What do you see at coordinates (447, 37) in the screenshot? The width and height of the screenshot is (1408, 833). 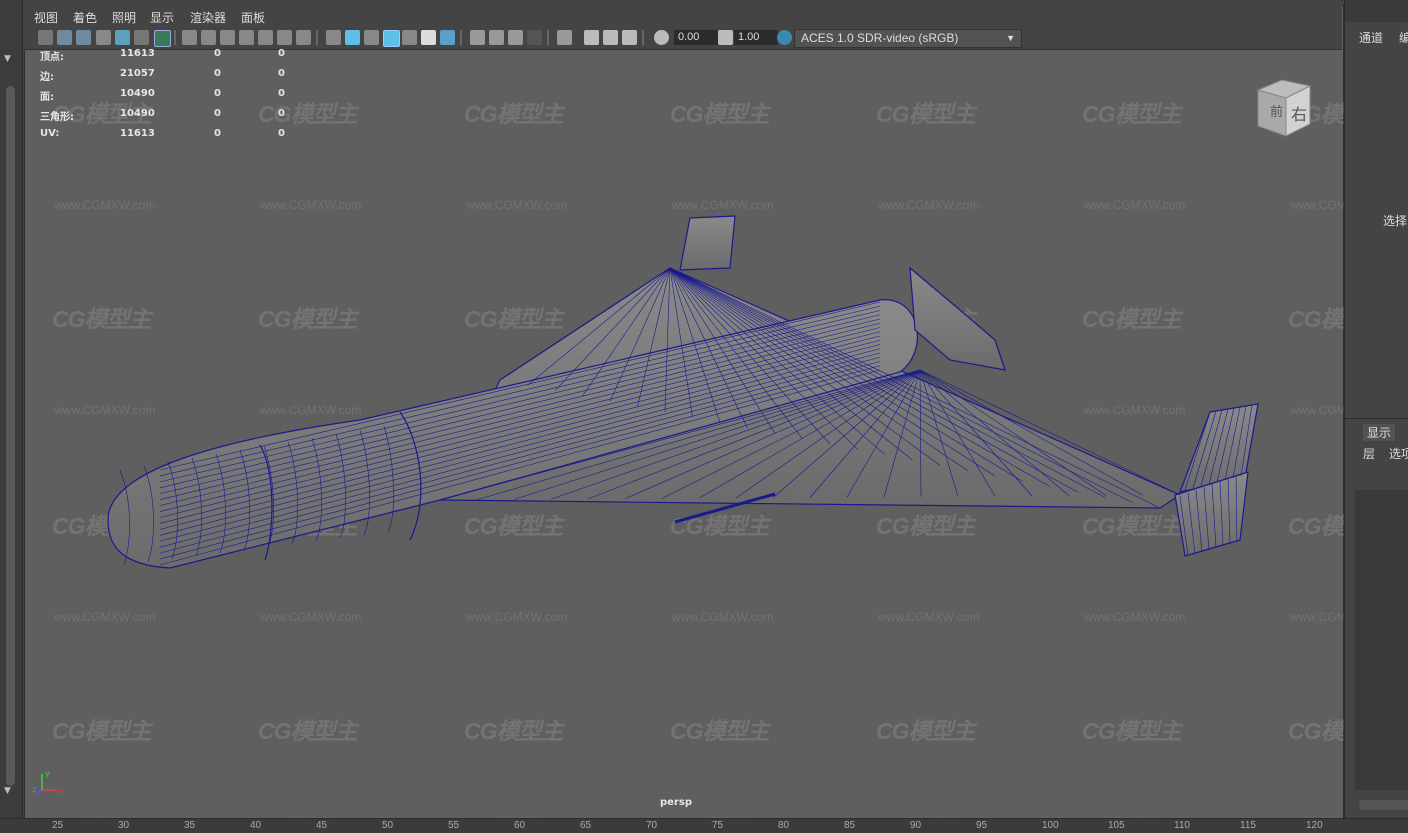 I see `shadows-icon` at bounding box center [447, 37].